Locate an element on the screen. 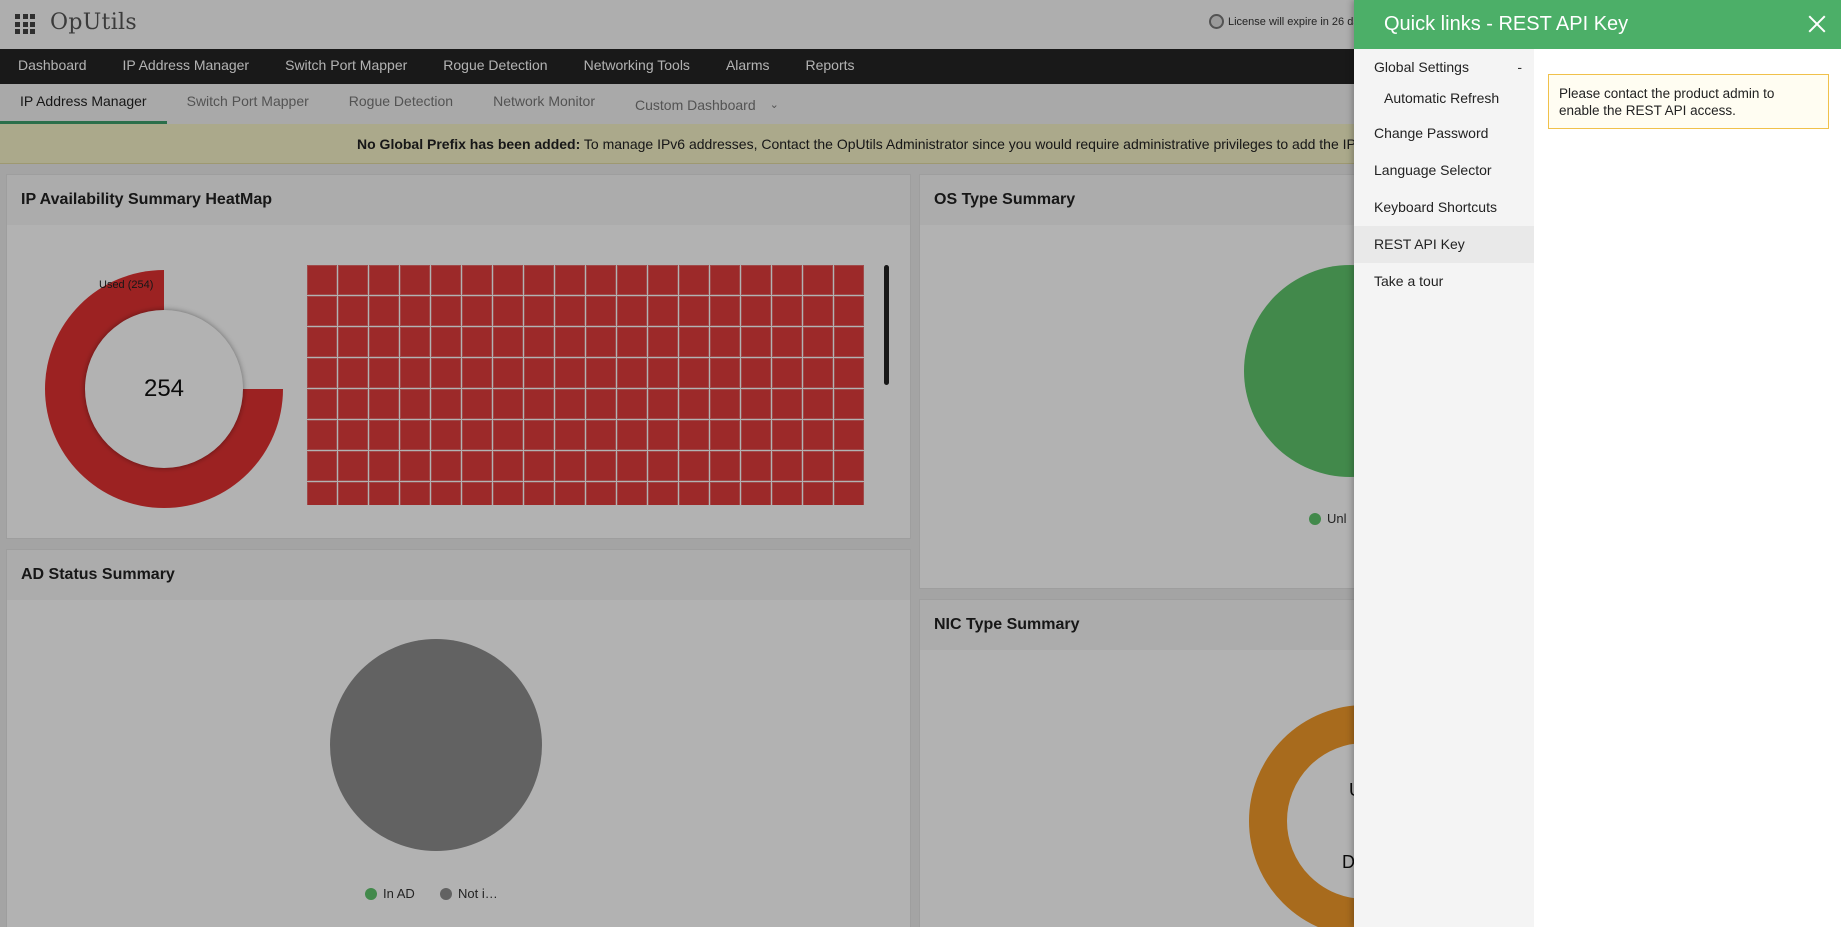  menu-change-password: Change Password is located at coordinates (1444, 133).